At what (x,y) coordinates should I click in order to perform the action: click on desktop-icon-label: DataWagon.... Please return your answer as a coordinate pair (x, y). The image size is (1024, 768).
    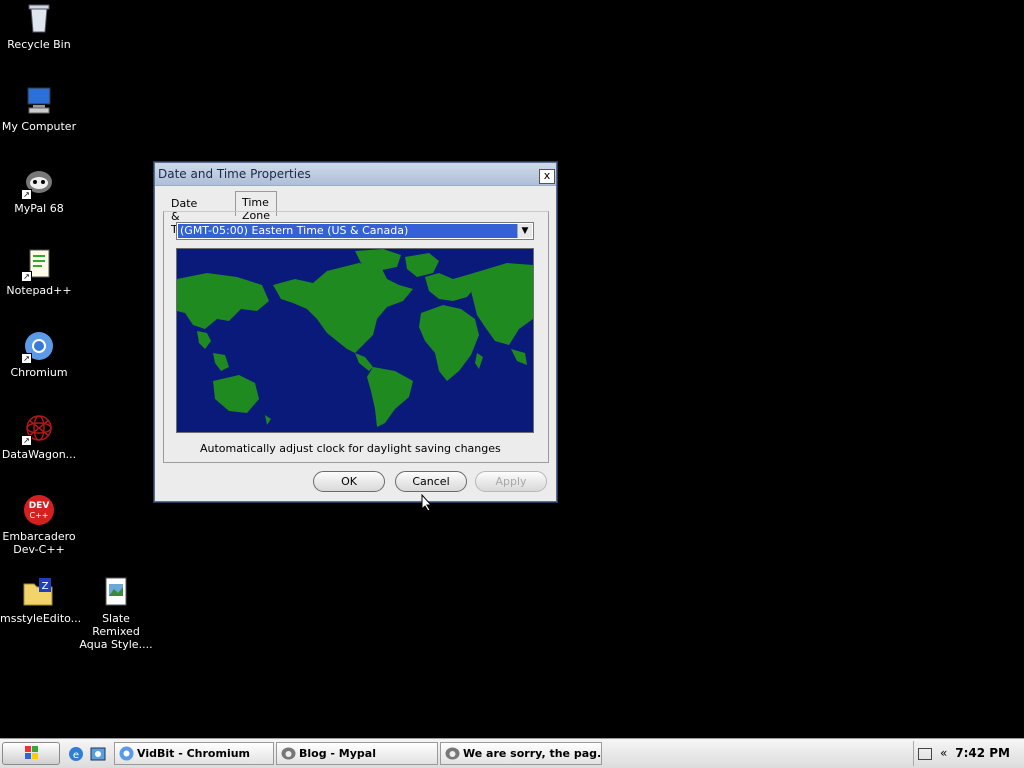
    Looking at the image, I should click on (39, 454).